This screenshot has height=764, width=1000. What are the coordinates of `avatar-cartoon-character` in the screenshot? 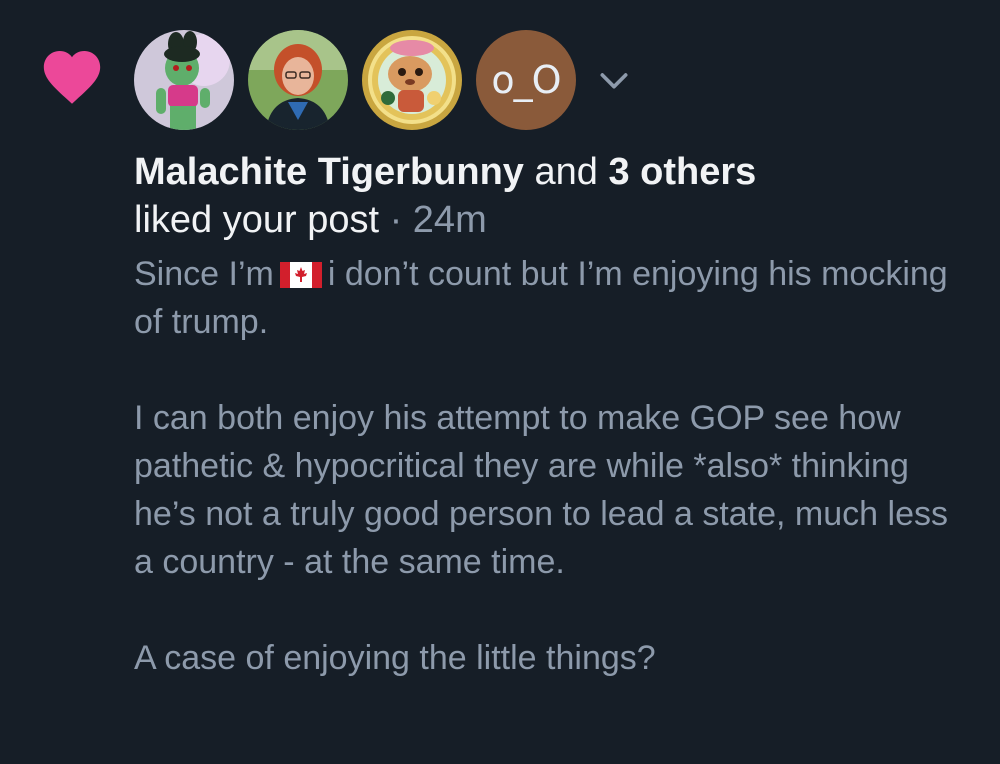 It's located at (412, 80).